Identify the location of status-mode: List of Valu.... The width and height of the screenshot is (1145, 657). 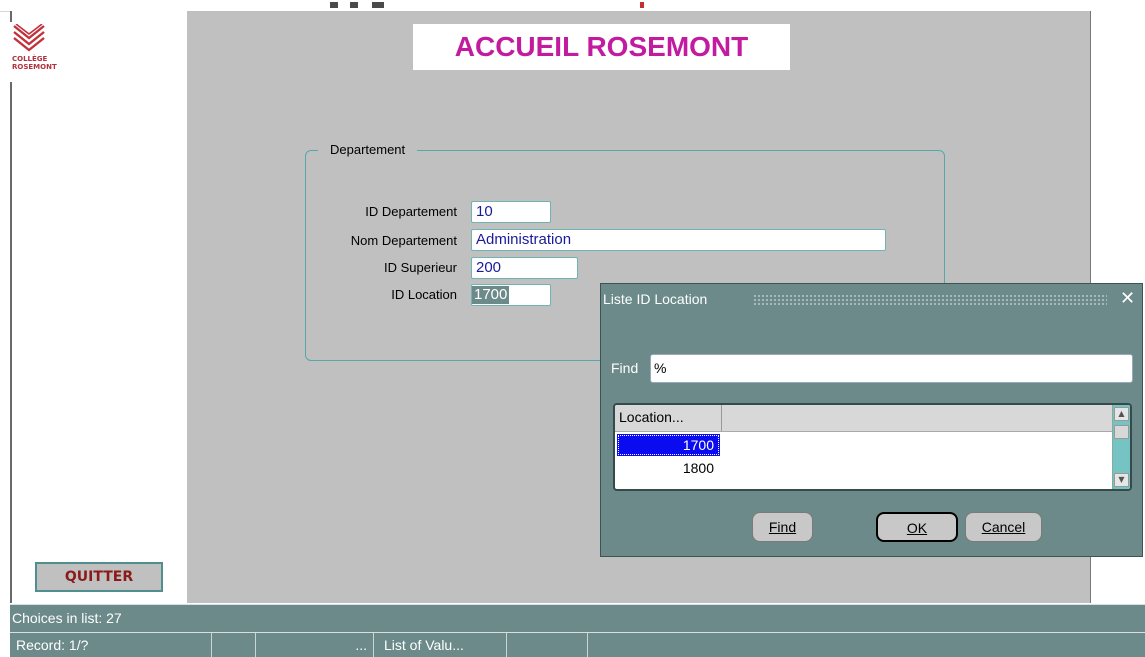
(440, 645).